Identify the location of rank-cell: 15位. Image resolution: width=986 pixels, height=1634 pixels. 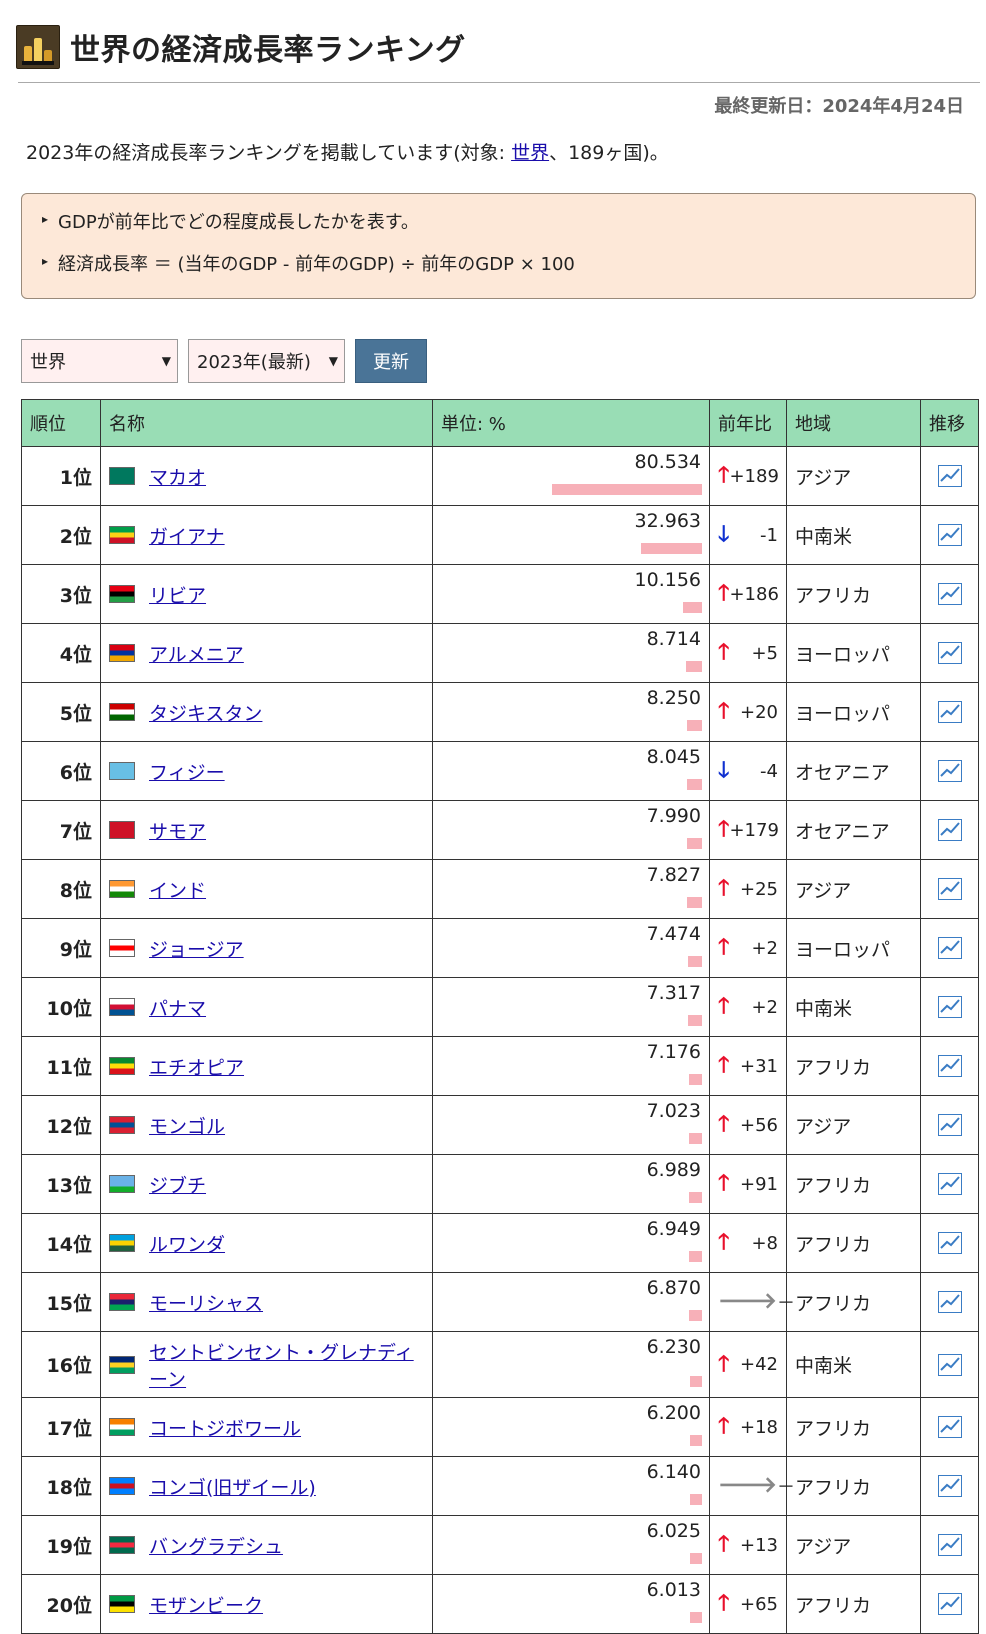
(61, 1302).